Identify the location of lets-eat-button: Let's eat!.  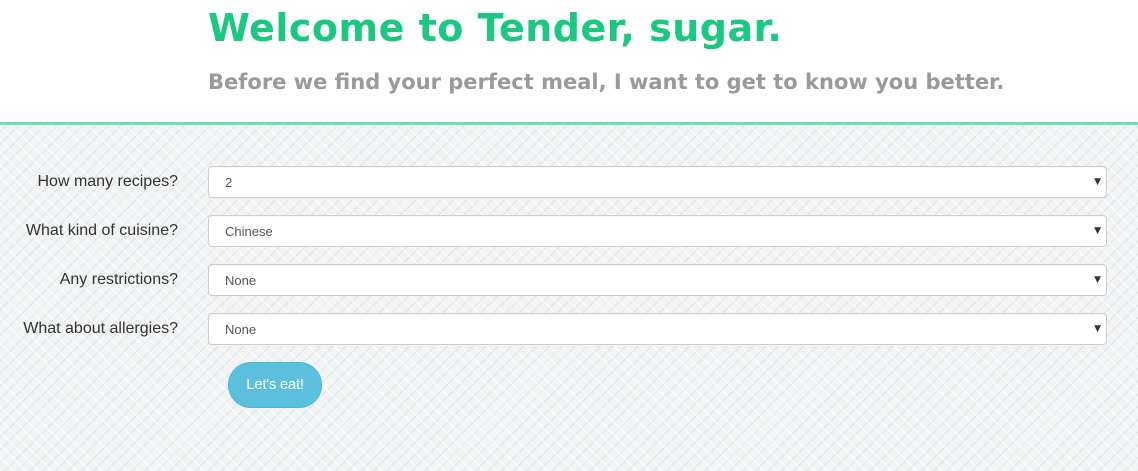
(275, 385).